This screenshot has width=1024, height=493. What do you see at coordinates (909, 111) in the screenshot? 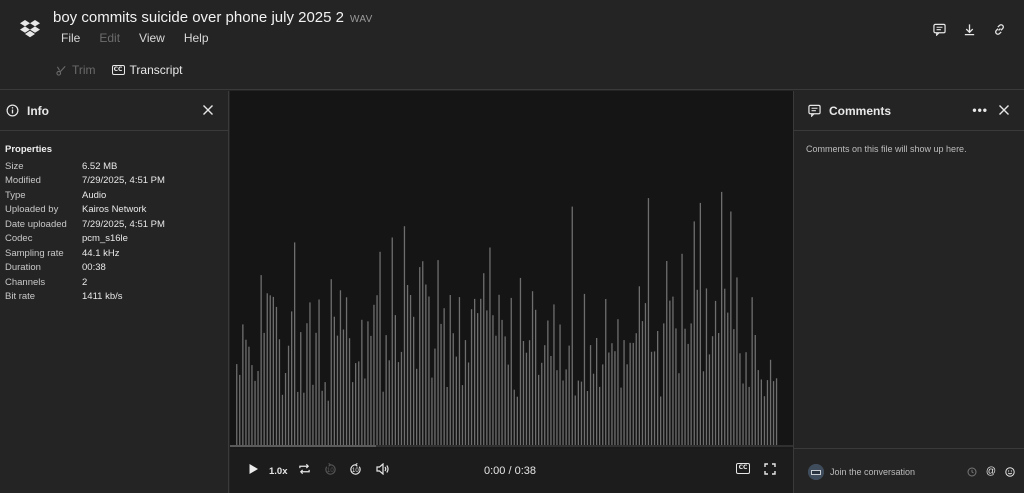
I see `comments-panel-header: Comments •••` at bounding box center [909, 111].